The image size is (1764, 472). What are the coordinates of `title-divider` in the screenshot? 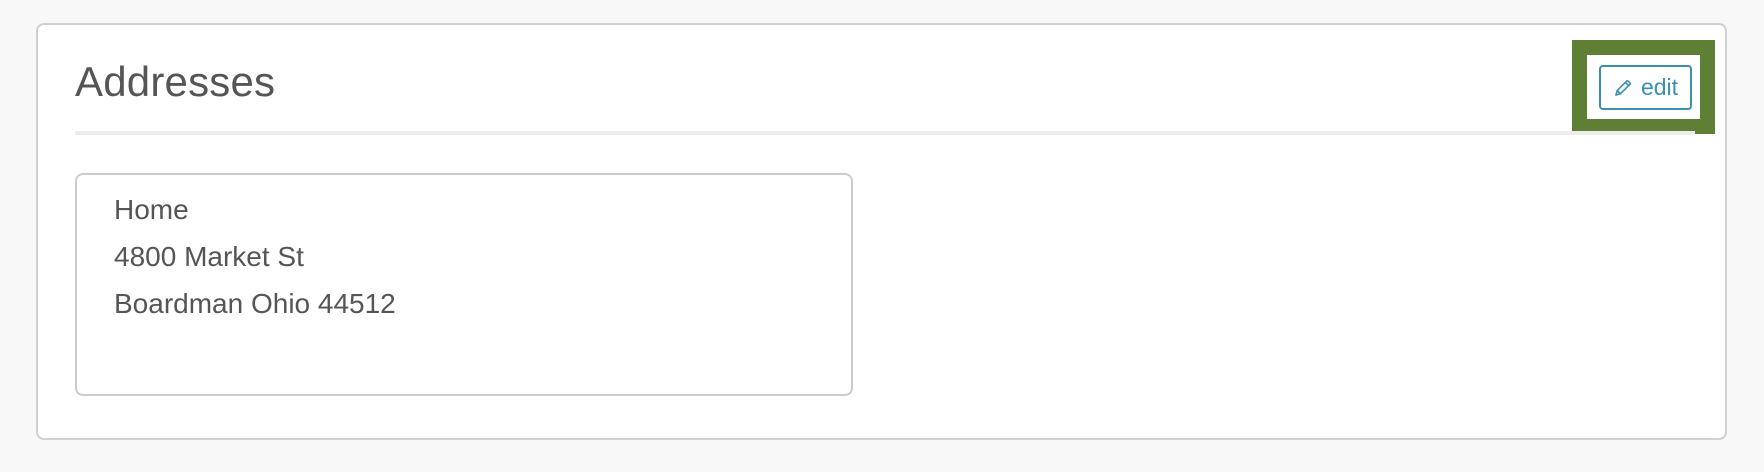 It's located at (885, 133).